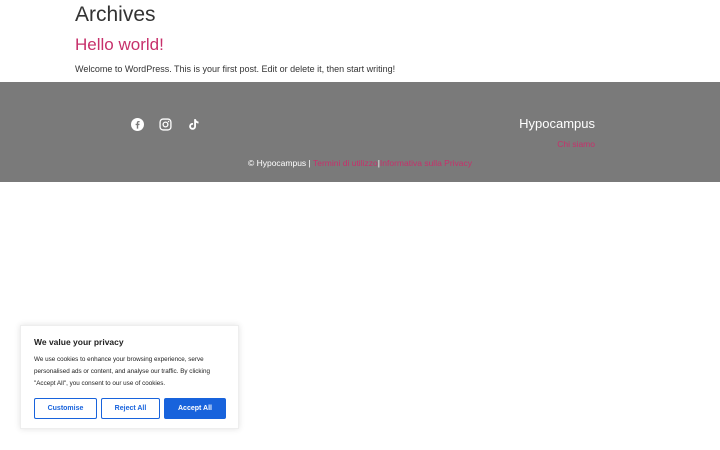 The width and height of the screenshot is (720, 450). I want to click on instagram-icon, so click(165, 124).